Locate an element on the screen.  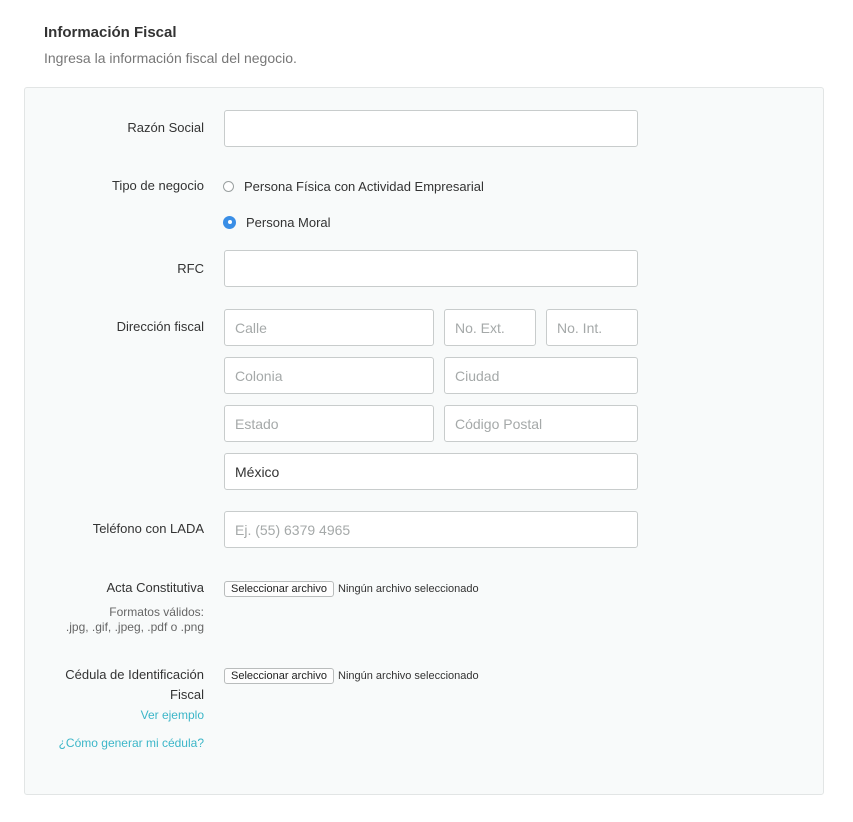
como-generar-cedula-link: ¿Cómo generar mi cédula? is located at coordinates (131, 743).